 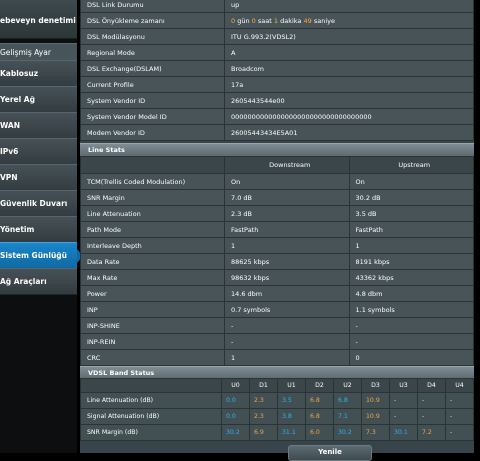 What do you see at coordinates (151, 432) in the screenshot?
I see `row-key: SNR Margin (dB)` at bounding box center [151, 432].